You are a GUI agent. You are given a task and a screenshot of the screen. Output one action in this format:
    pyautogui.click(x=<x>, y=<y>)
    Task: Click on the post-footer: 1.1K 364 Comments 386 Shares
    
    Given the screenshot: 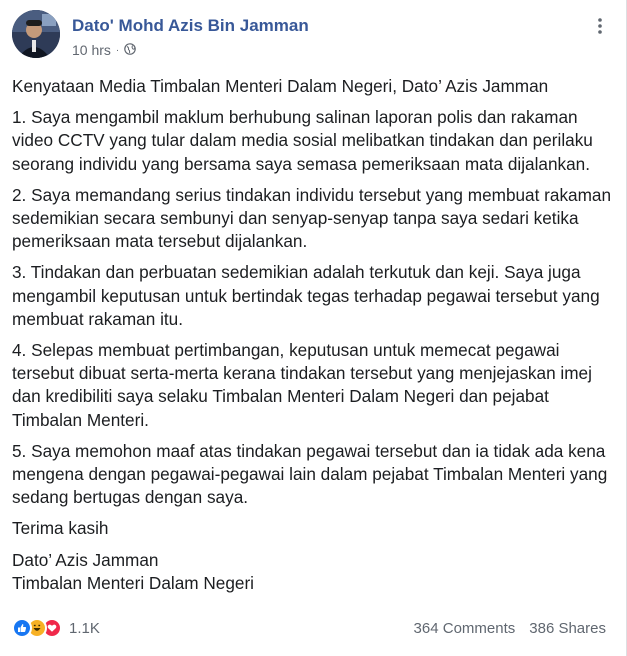 What is the action you would take?
    pyautogui.click(x=310, y=631)
    